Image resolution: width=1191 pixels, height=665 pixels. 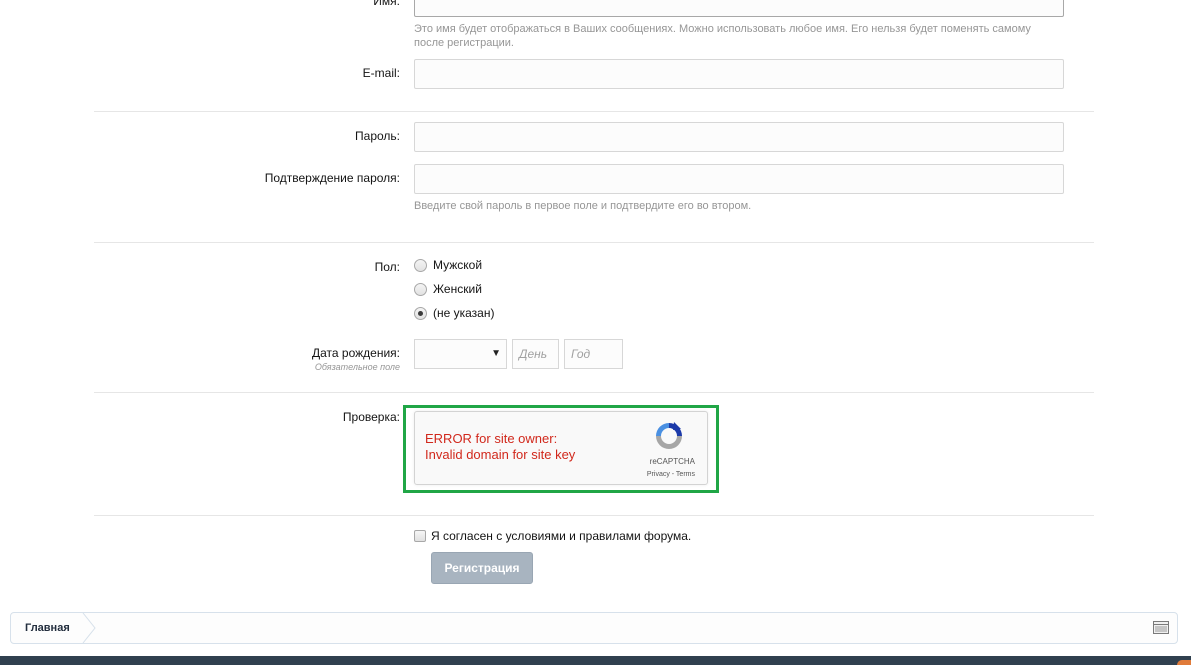 I want to click on gender-option-unspecified: (не указан), so click(x=454, y=313).